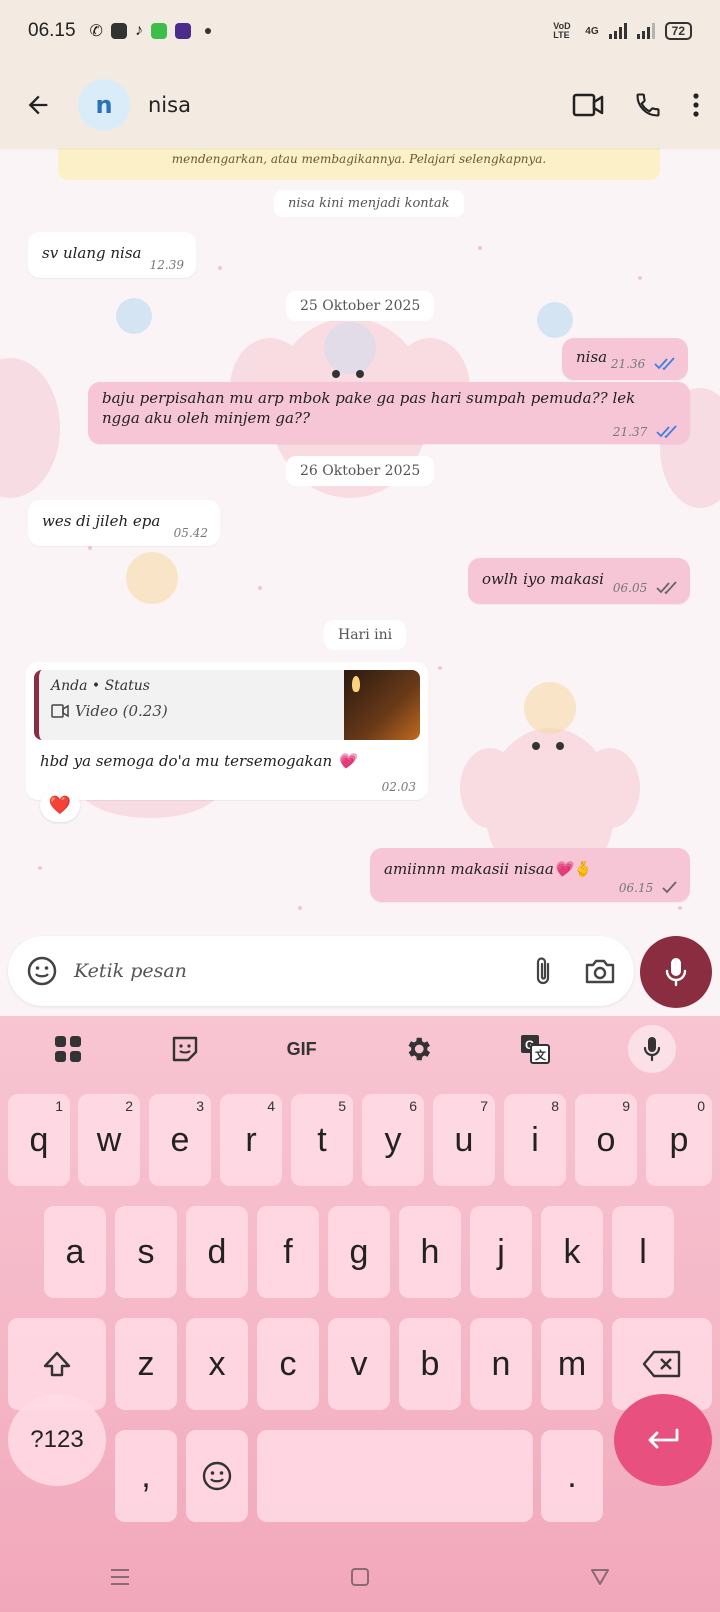 The width and height of the screenshot is (720, 1612). Describe the element at coordinates (572, 1476) in the screenshot. I see `period-key: .` at that location.